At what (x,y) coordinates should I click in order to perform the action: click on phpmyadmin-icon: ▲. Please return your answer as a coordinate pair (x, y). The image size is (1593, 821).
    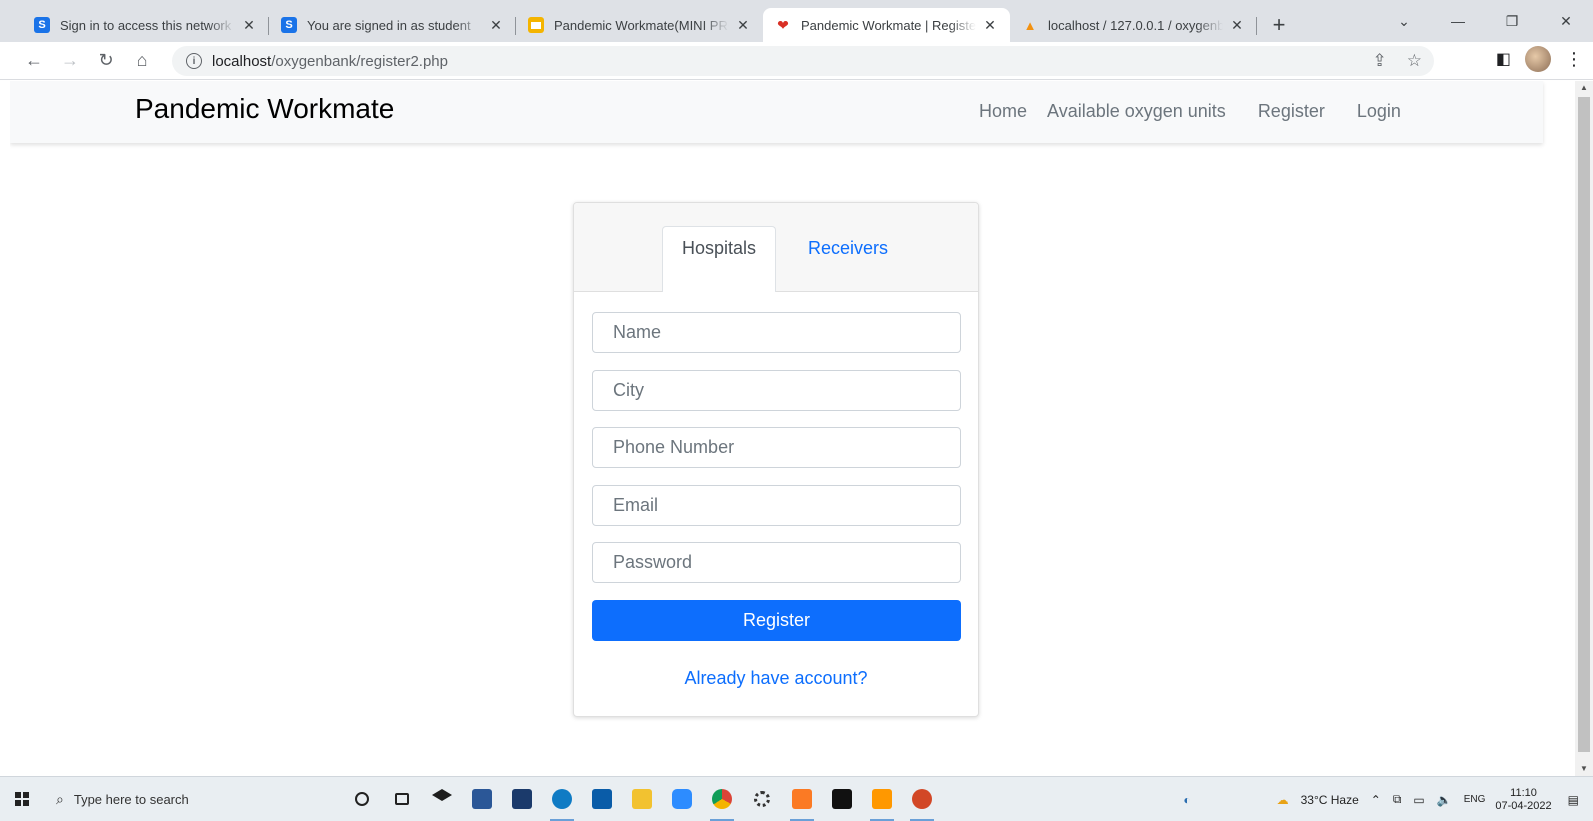
    Looking at the image, I should click on (1030, 25).